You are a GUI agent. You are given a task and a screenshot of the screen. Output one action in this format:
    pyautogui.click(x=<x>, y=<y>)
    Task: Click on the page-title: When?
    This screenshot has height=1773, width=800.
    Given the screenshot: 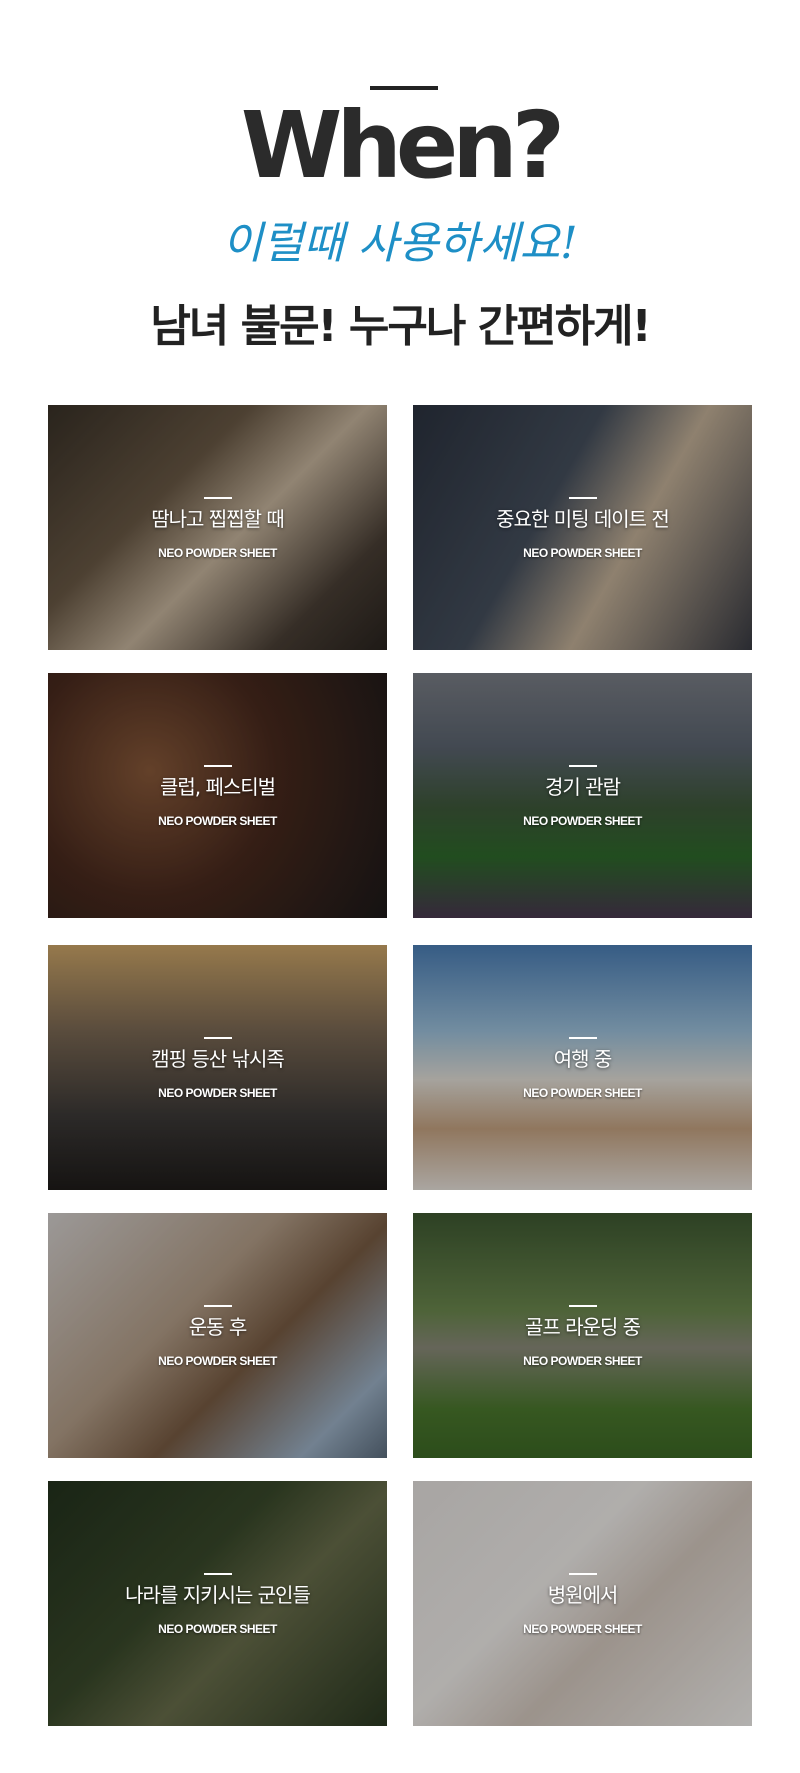 What is the action you would take?
    pyautogui.click(x=402, y=145)
    